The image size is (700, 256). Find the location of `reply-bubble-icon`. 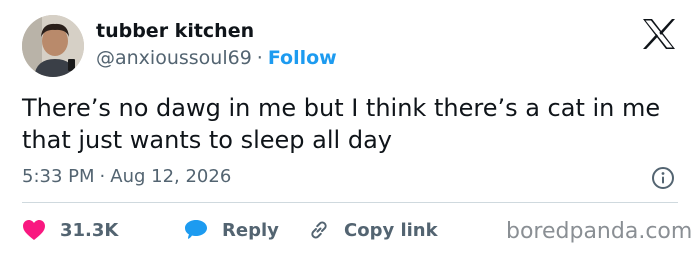

reply-bubble-icon is located at coordinates (196, 229).